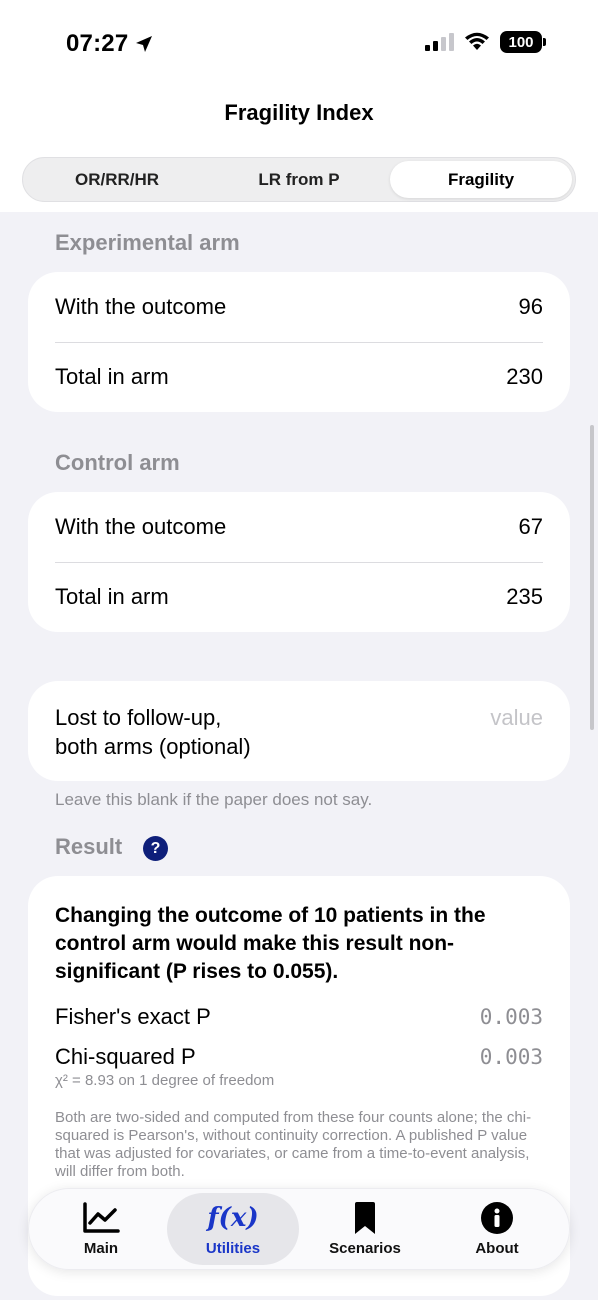 The height and width of the screenshot is (1300, 598). I want to click on control-total-label: Total in arm, so click(112, 596).